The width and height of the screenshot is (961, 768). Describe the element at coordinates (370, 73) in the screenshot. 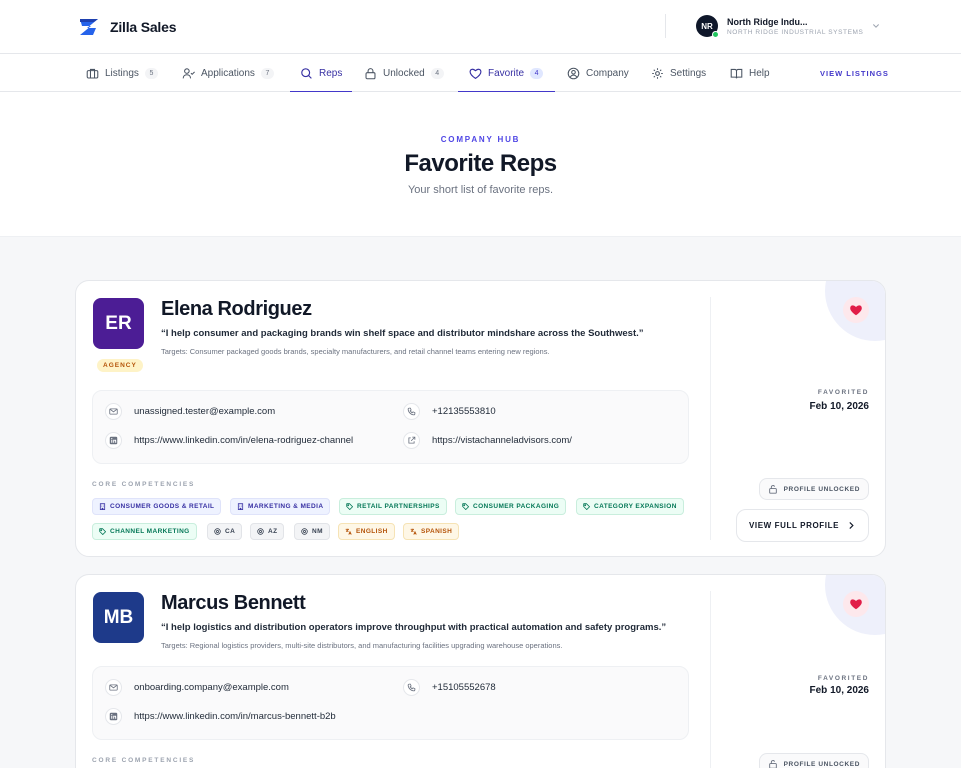

I see `lock-icon` at that location.